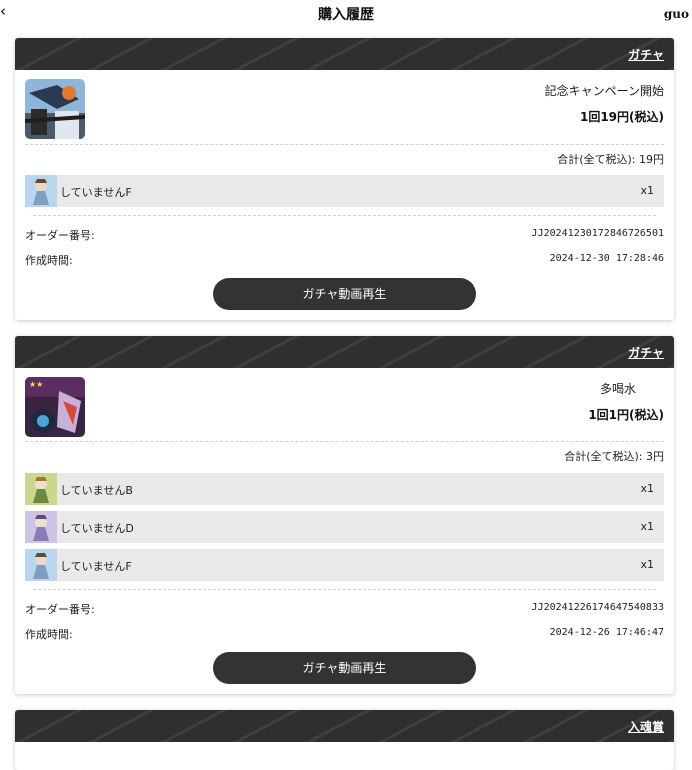 The height and width of the screenshot is (770, 692). Describe the element at coordinates (646, 726) in the screenshot. I see `category-link: 入魂賞` at that location.